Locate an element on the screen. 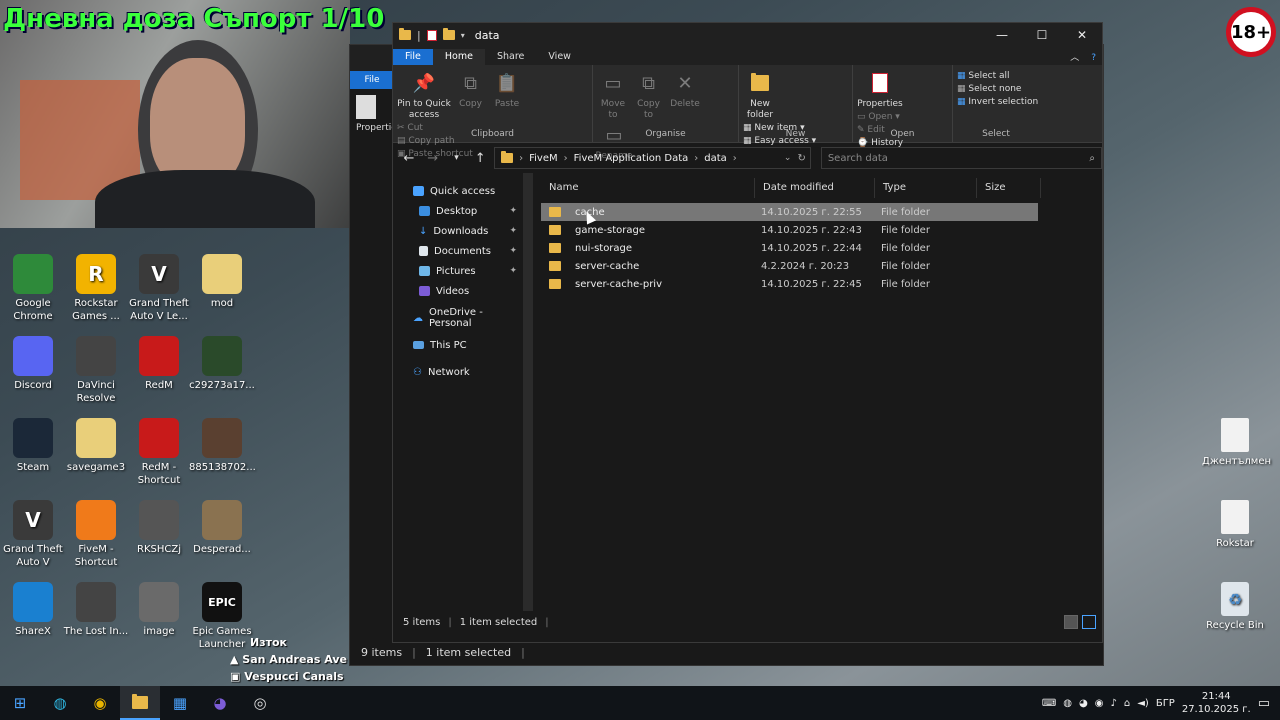  column-name: Name is located at coordinates (648, 188).